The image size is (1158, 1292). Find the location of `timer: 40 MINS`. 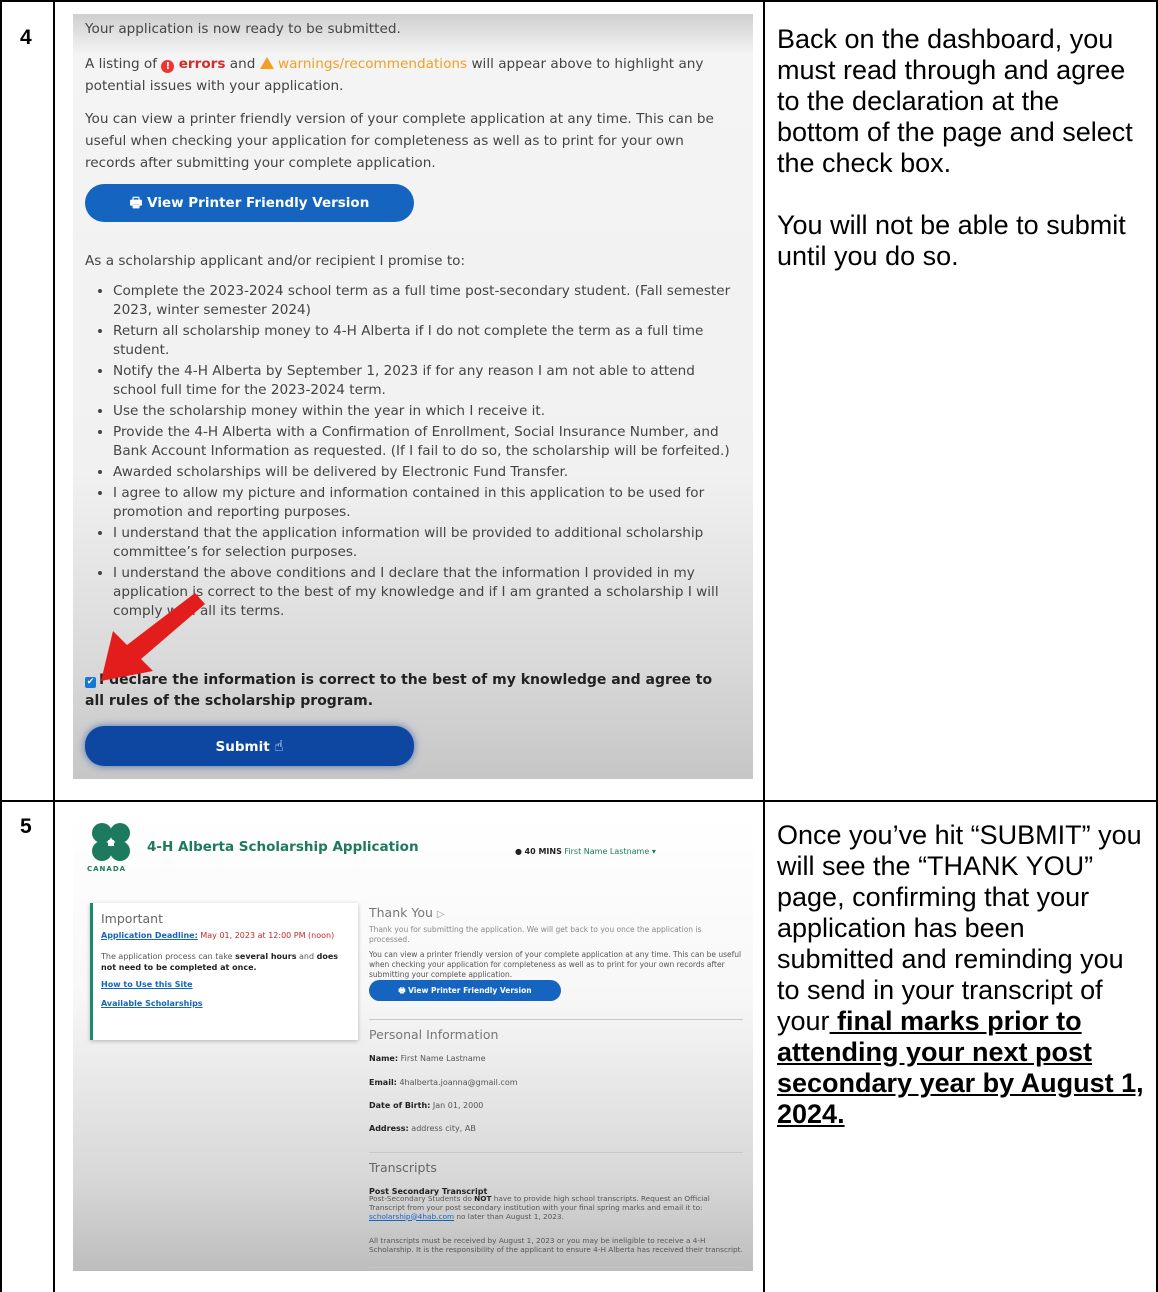

timer: 40 MINS is located at coordinates (543, 851).